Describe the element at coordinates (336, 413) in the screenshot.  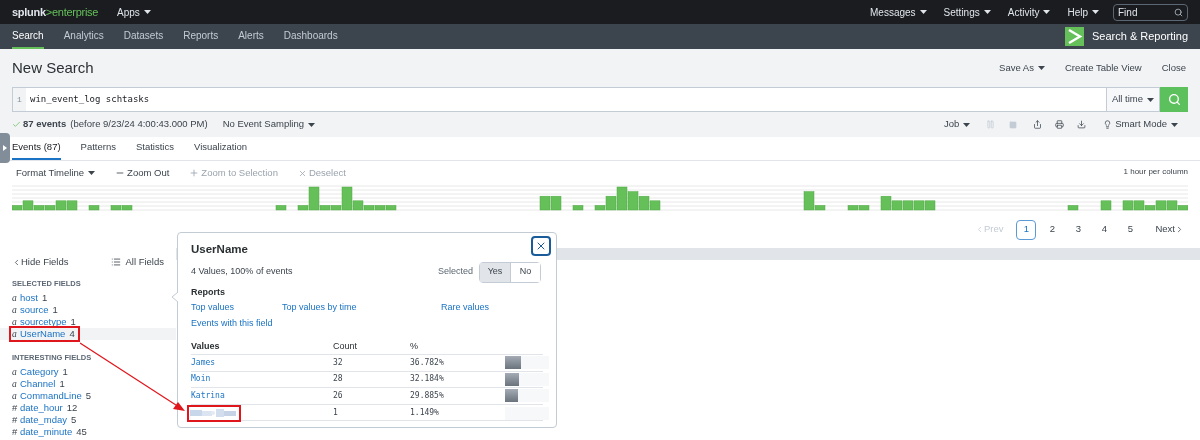
I see `count-cell-text: 1` at that location.